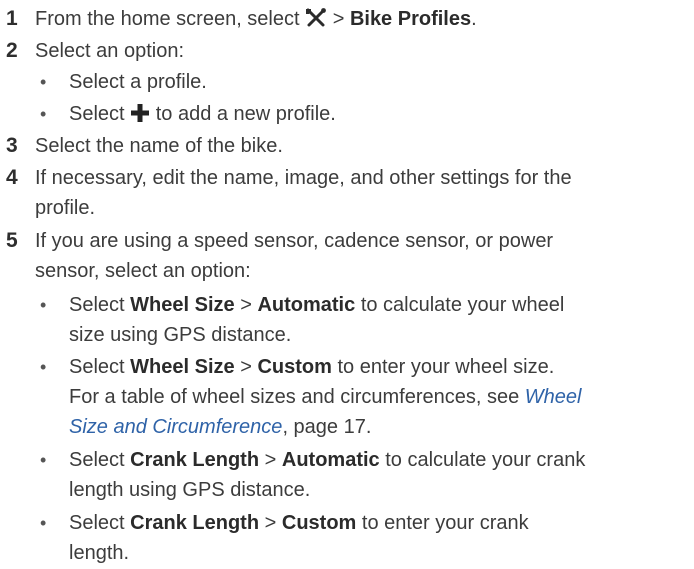 The height and width of the screenshot is (569, 694). Describe the element at coordinates (445, 523) in the screenshot. I see `sub-text-post: to enter your crank` at that location.